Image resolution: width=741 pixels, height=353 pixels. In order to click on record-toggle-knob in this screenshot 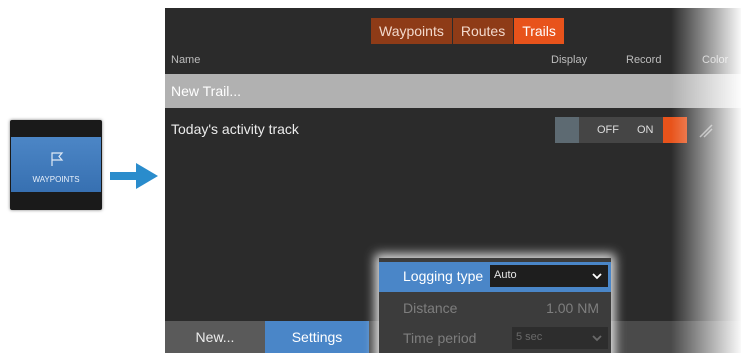, I will do `click(675, 130)`.